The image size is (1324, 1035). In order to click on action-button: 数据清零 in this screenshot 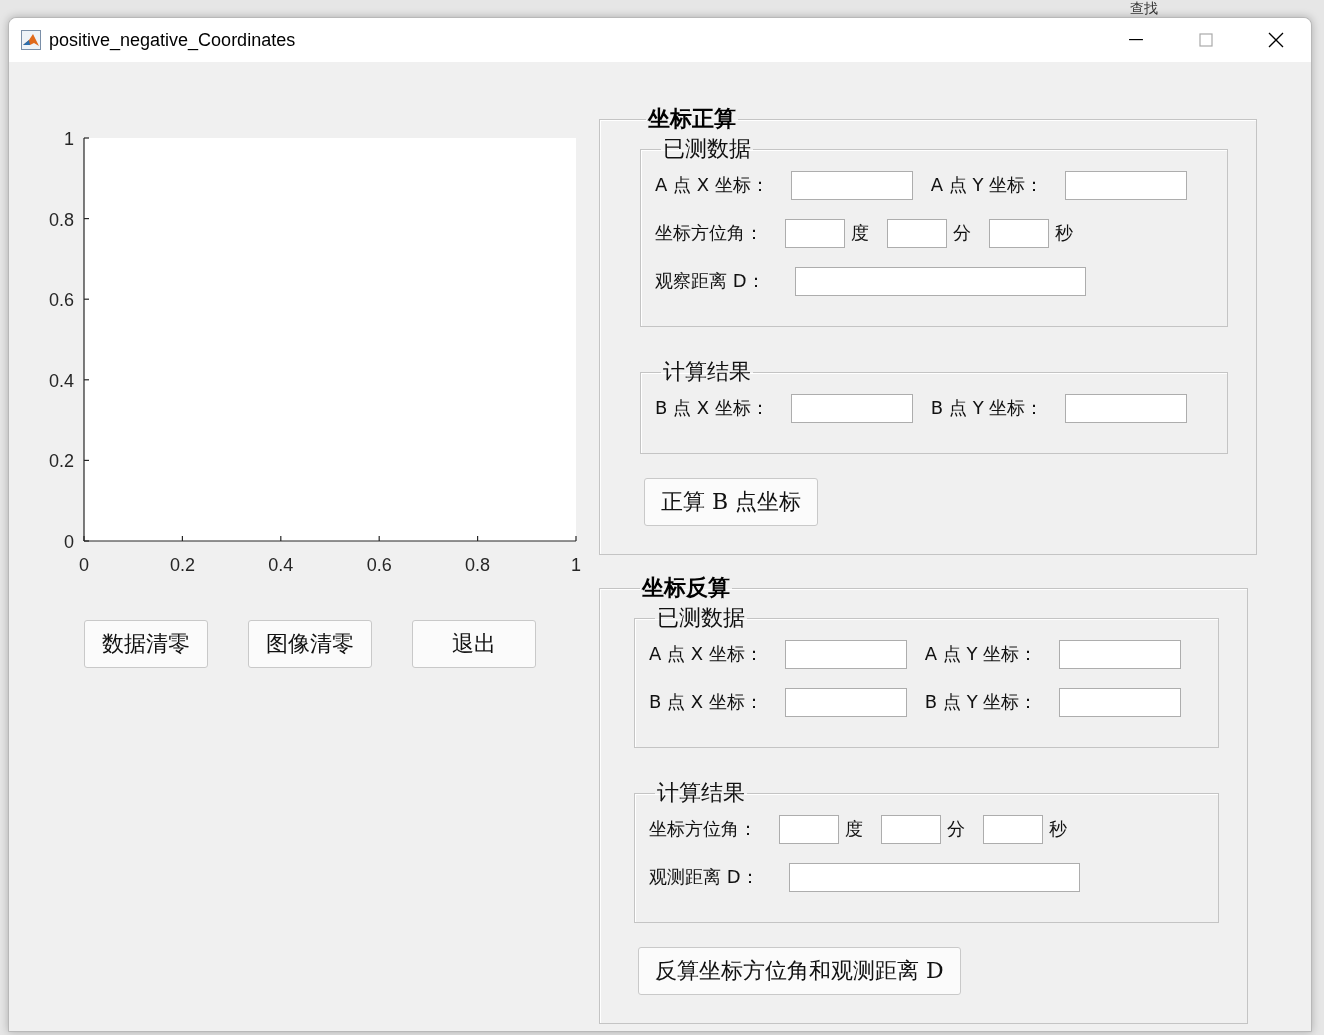, I will do `click(146, 644)`.